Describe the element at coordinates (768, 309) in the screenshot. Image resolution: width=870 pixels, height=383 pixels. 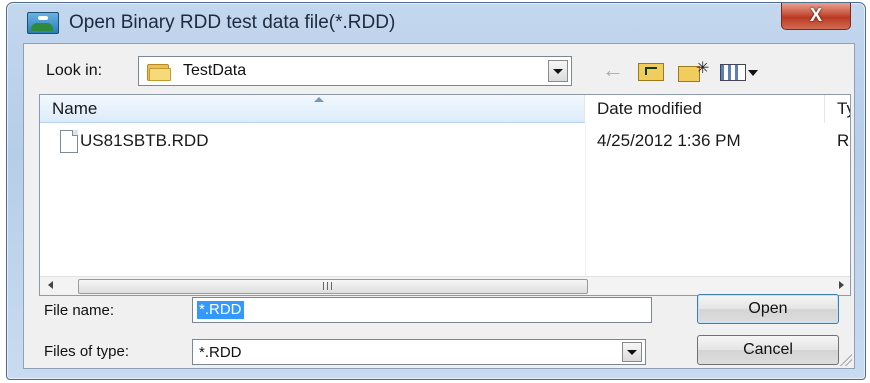
I see `open-button: Open` at that location.